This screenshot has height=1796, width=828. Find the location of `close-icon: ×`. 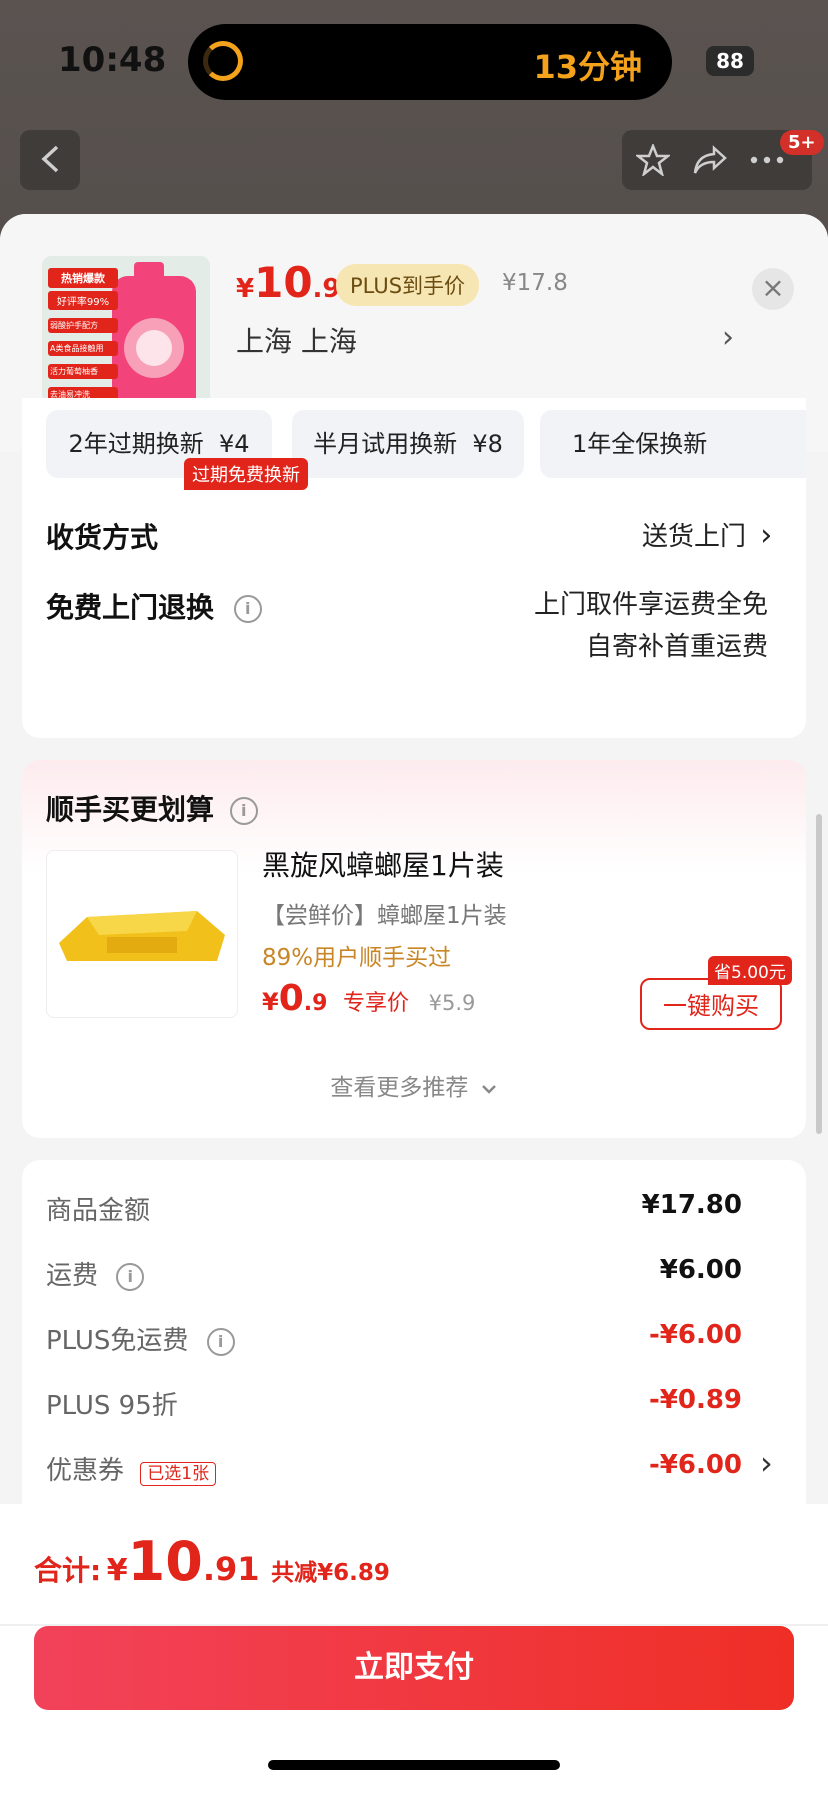

close-icon: × is located at coordinates (773, 287).